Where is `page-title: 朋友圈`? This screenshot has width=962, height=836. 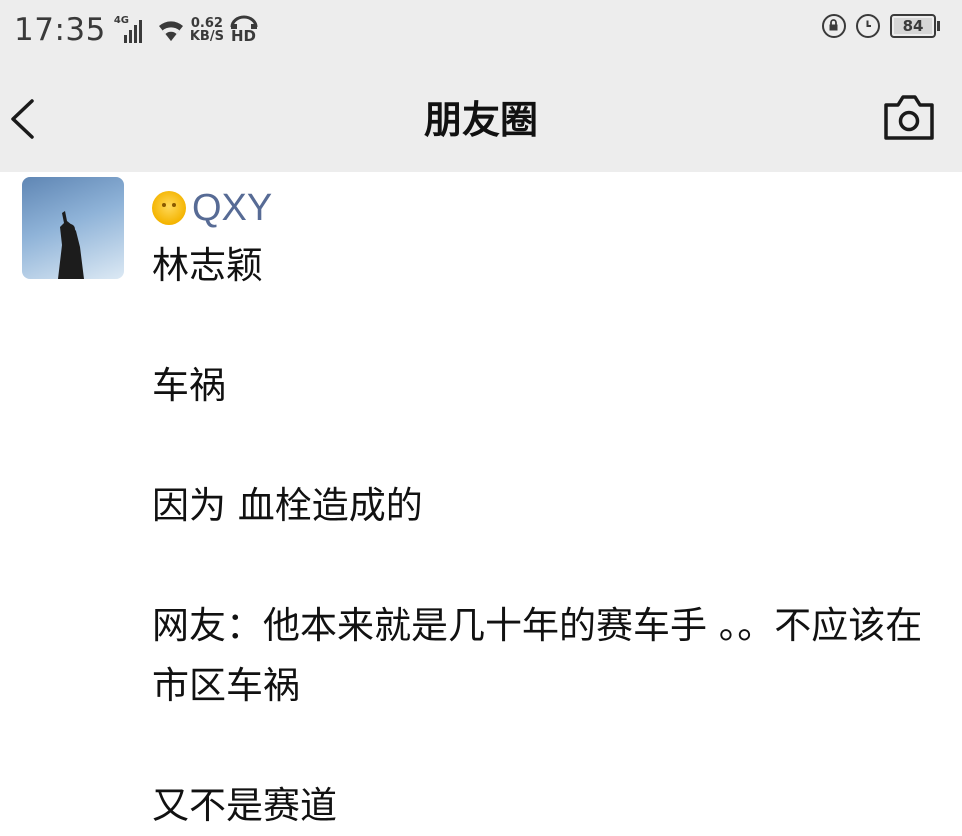 page-title: 朋友圈 is located at coordinates (480, 120).